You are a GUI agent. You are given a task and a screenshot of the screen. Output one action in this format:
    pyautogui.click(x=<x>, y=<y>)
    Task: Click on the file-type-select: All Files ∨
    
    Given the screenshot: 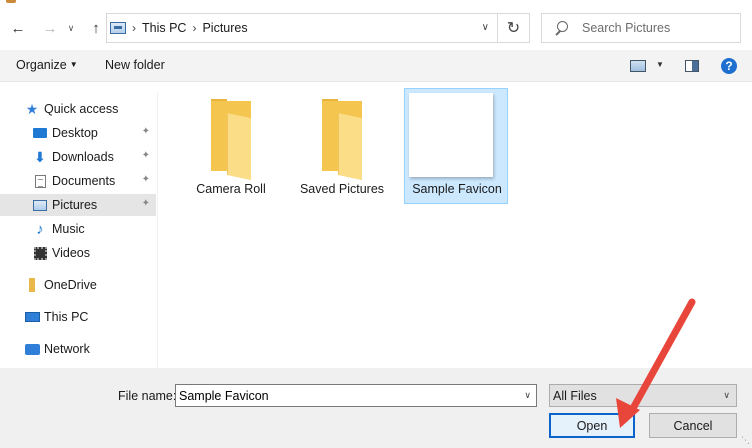 What is the action you would take?
    pyautogui.click(x=643, y=395)
    